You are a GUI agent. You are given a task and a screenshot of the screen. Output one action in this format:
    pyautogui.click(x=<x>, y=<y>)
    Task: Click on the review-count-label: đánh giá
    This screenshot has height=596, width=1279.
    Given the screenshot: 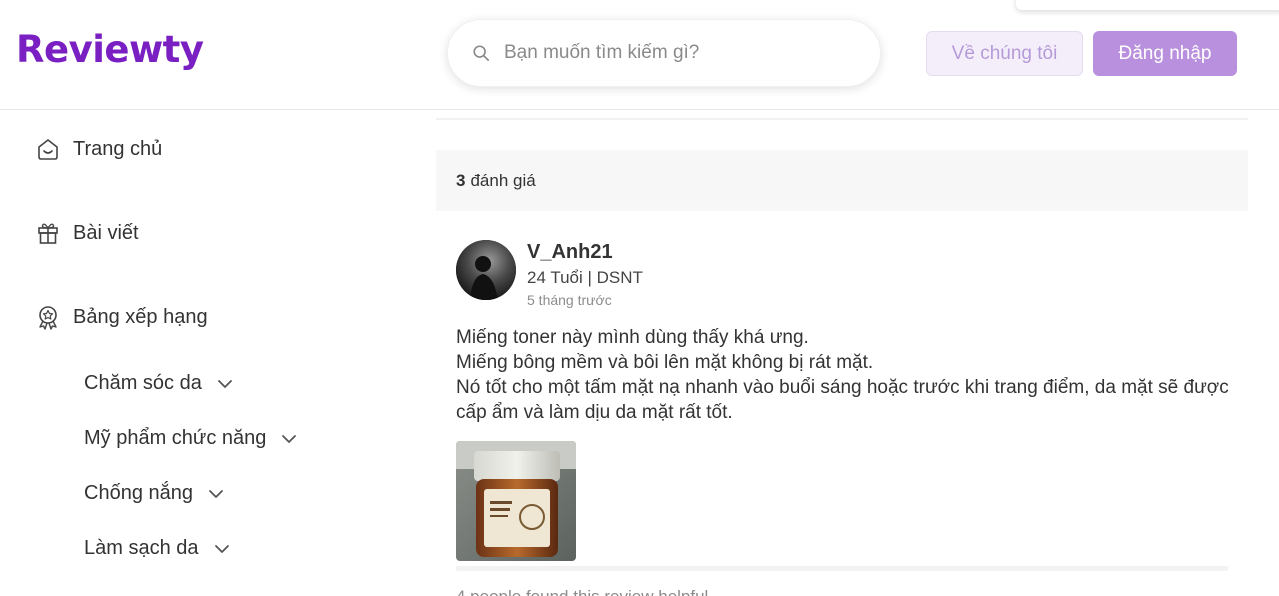 What is the action you would take?
    pyautogui.click(x=503, y=180)
    